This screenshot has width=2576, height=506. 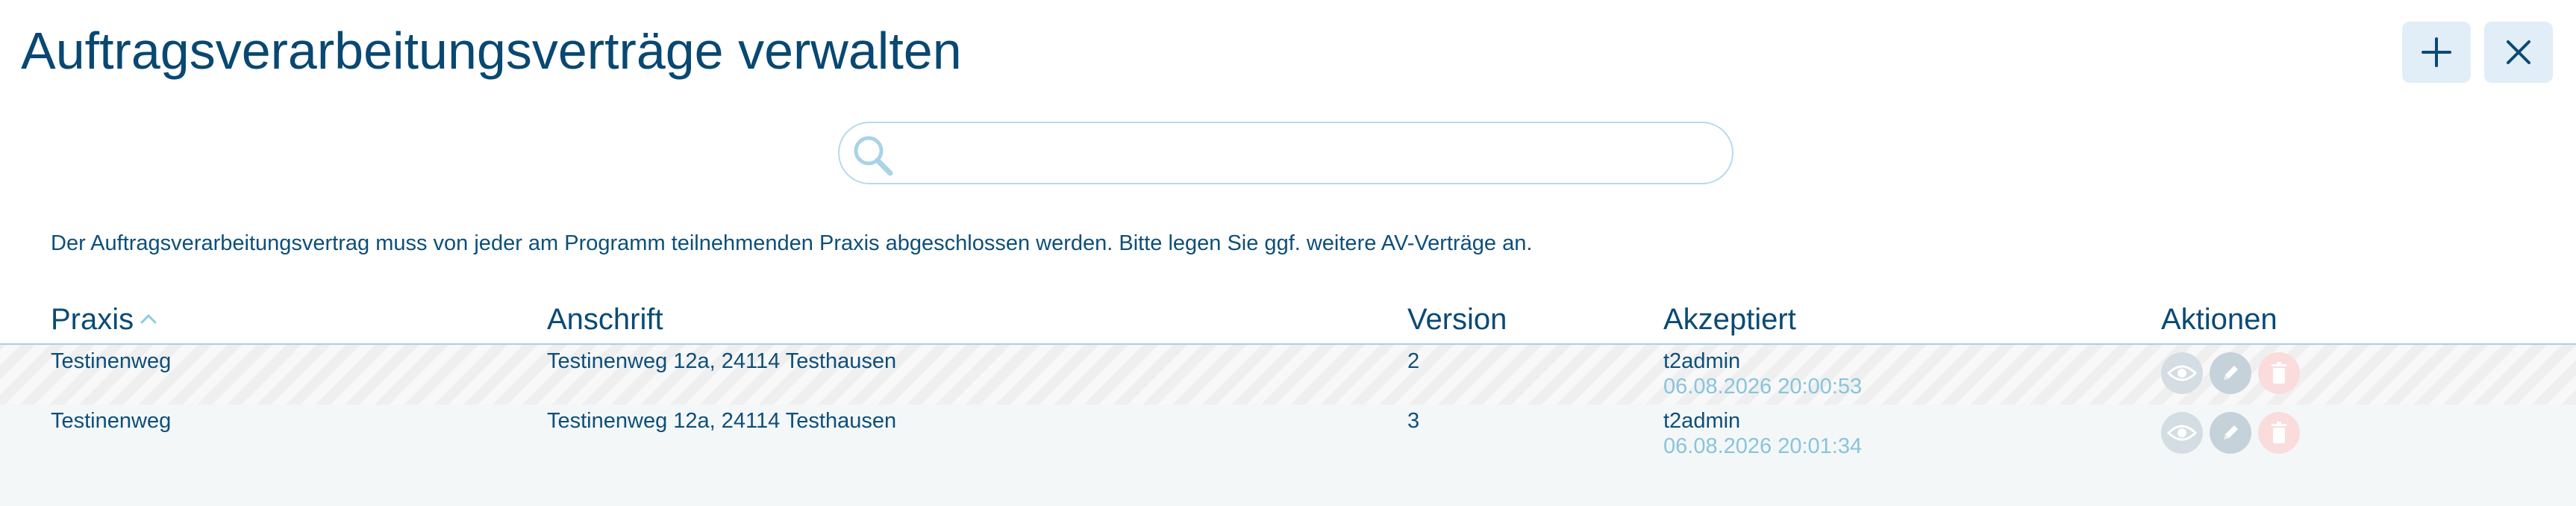 I want to click on page-title: Auftragsverarbeitungsverträge verwalten, so click(x=491, y=51).